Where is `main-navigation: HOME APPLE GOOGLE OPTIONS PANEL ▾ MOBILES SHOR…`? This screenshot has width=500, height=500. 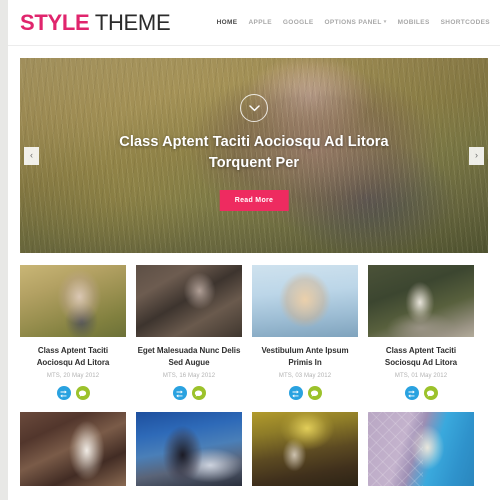
main-navigation: HOME APPLE GOOGLE OPTIONS PANEL ▾ MOBILES SHOR… is located at coordinates (355, 22).